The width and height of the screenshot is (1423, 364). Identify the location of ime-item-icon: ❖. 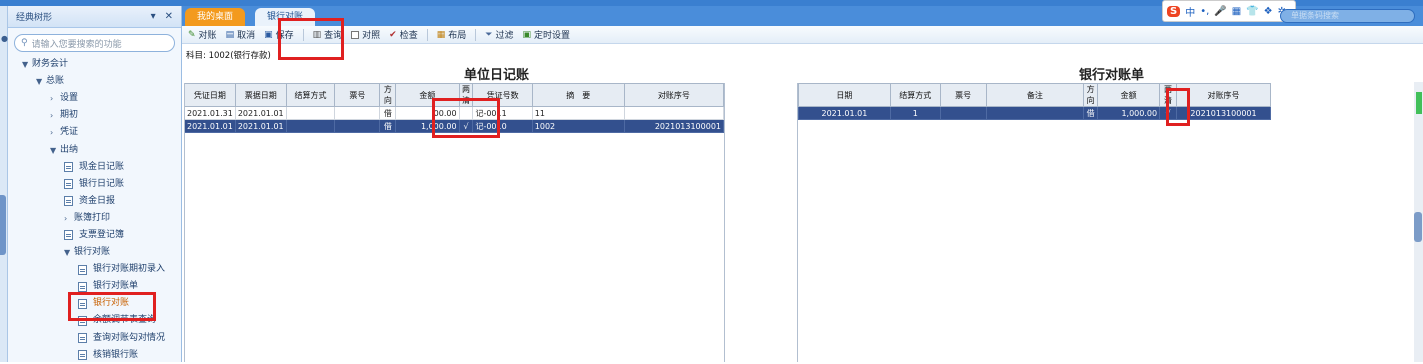
(1268, 11).